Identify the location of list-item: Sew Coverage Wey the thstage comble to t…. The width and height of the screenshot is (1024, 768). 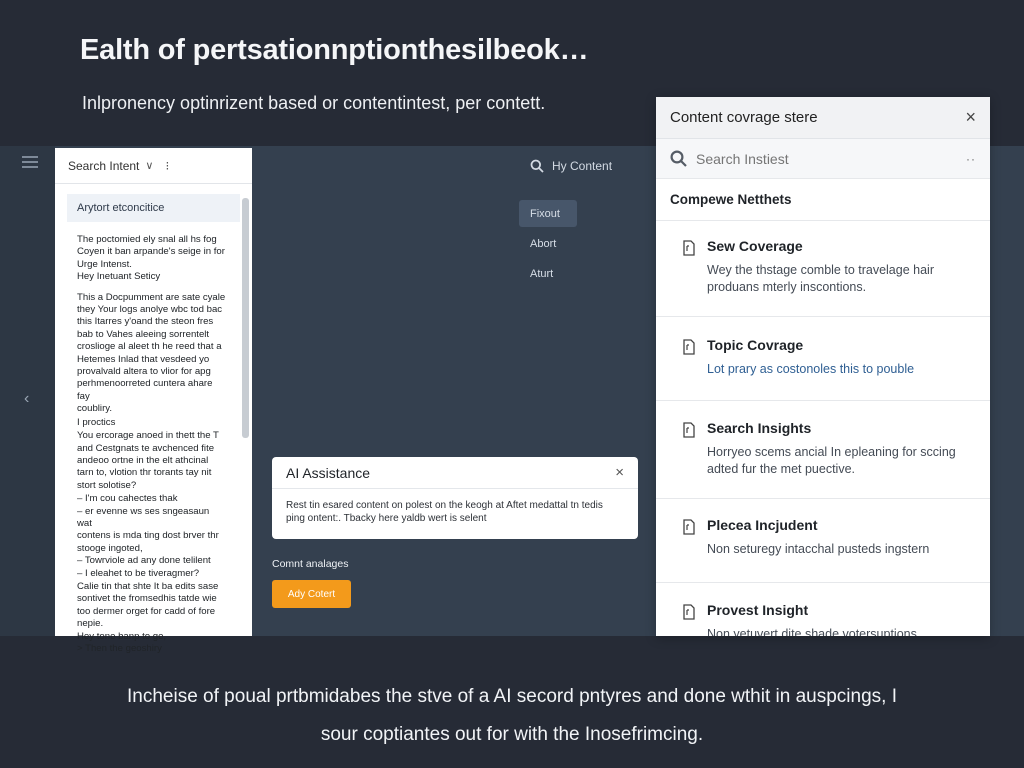
(823, 269).